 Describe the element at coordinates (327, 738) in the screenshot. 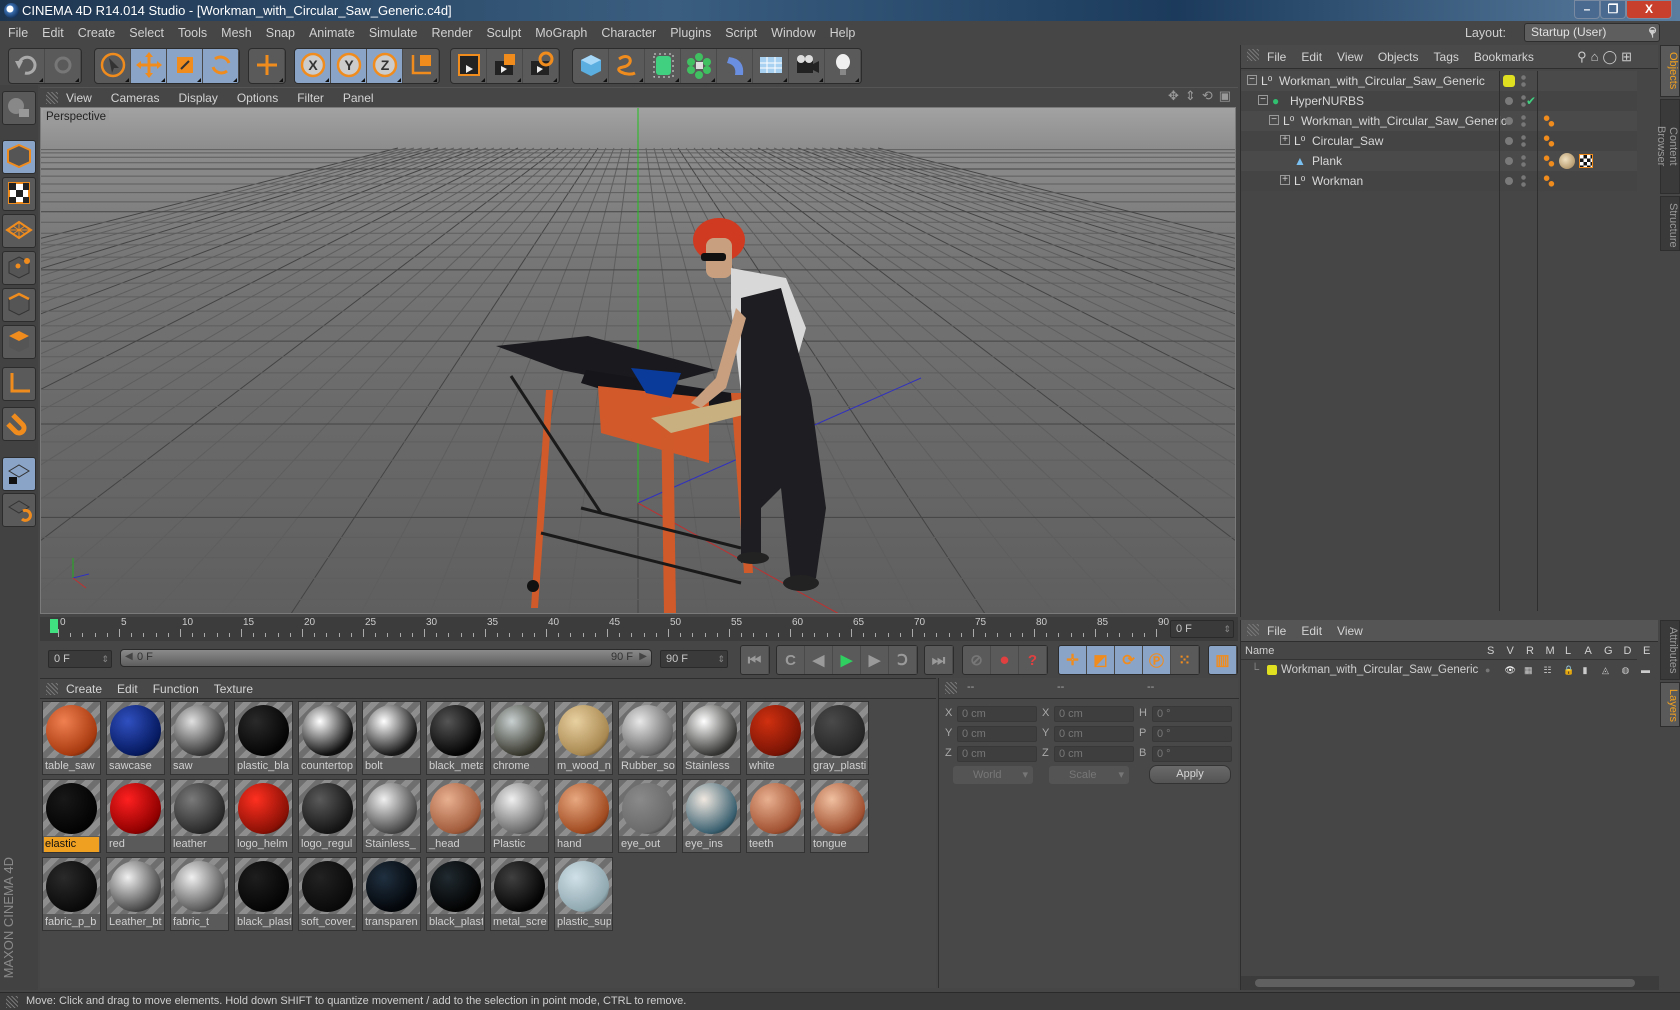

I see `material-swatch: countertop` at that location.